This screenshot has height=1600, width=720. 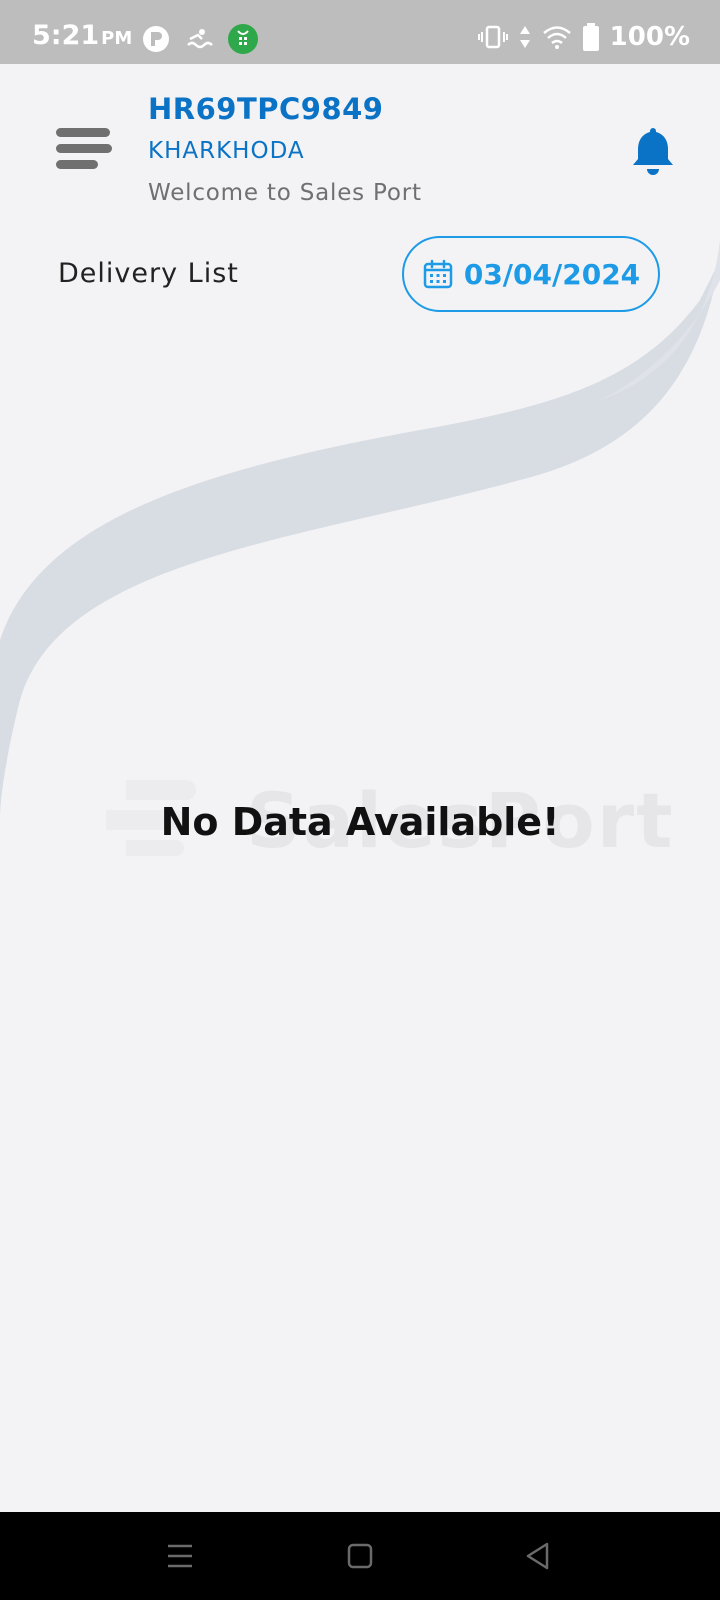 I want to click on menu-icon-bar-top, so click(x=83, y=132).